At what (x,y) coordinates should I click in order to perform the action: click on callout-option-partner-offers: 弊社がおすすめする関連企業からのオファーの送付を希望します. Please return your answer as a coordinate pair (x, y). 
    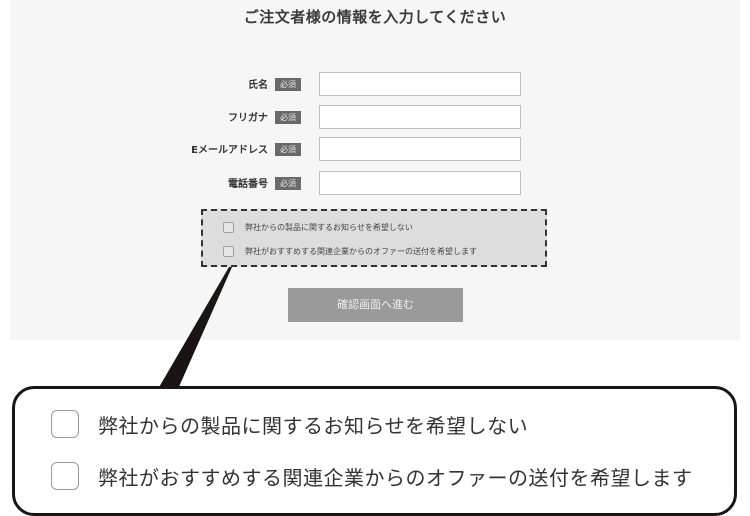
    Looking at the image, I should click on (372, 476).